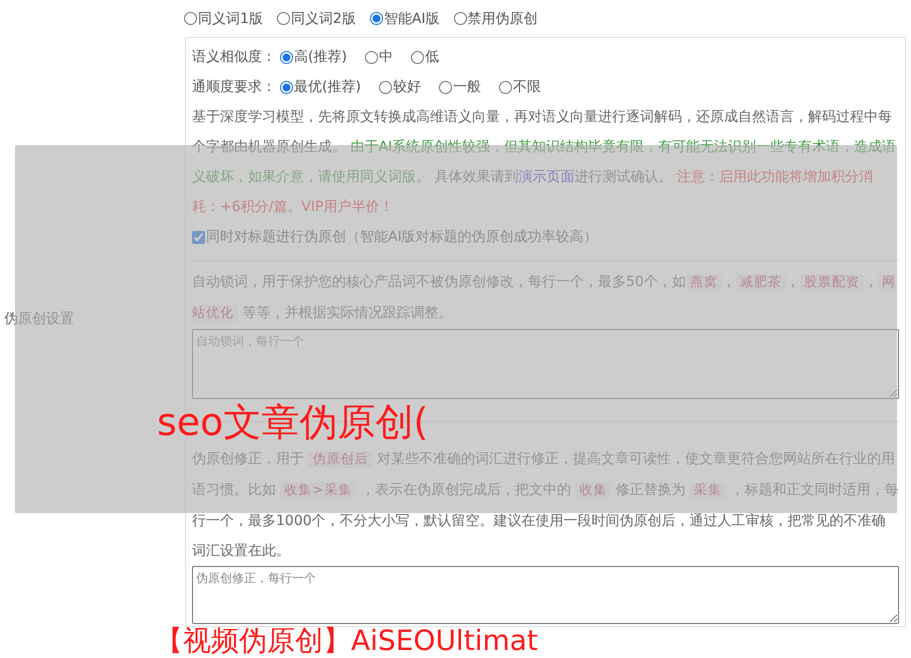 This screenshot has height=658, width=911. What do you see at coordinates (230, 19) in the screenshot?
I see `radio-label: 同义词1版` at bounding box center [230, 19].